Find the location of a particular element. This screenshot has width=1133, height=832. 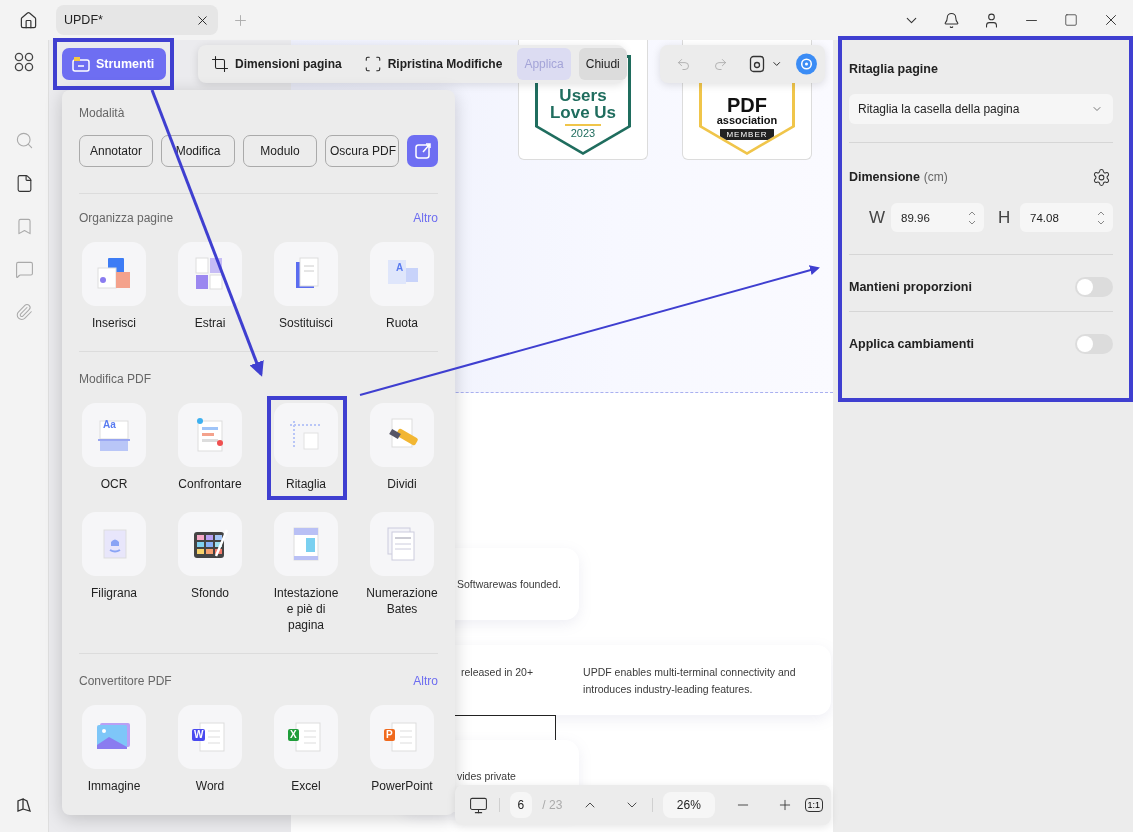

section-title: Modalità is located at coordinates (102, 113).